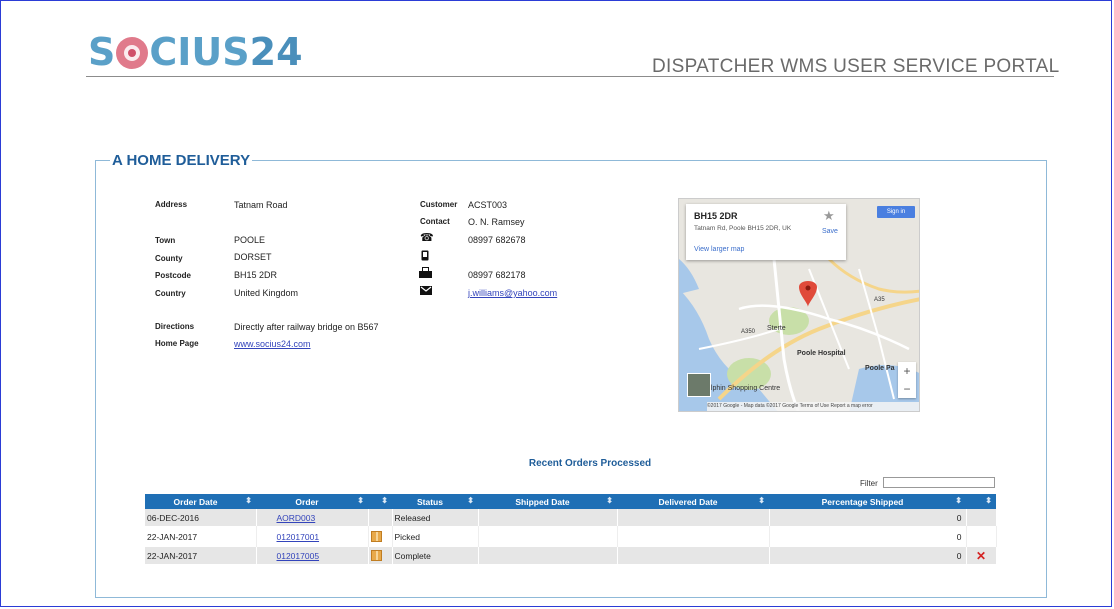  What do you see at coordinates (981, 501) in the screenshot?
I see `col-actions: ⬍` at bounding box center [981, 501].